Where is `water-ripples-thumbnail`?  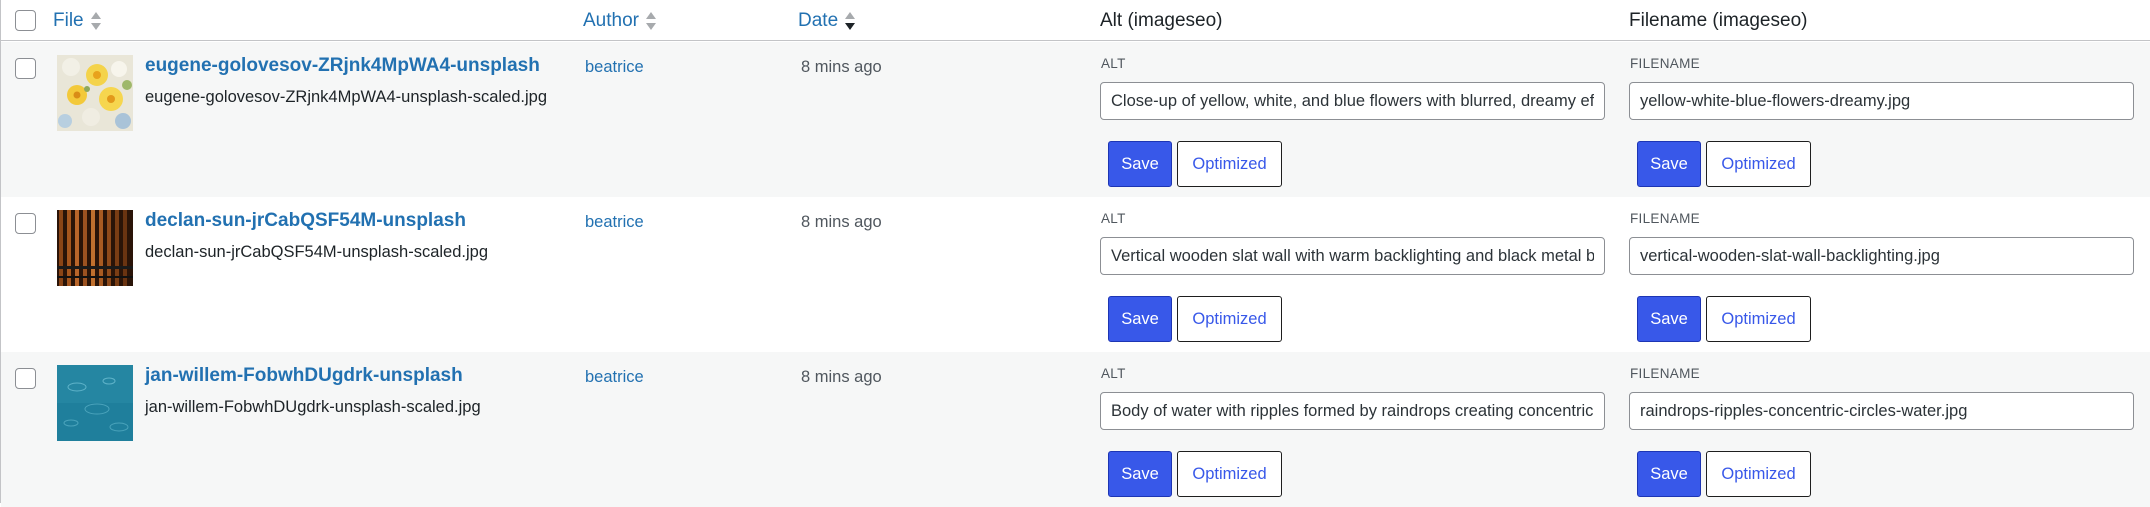
water-ripples-thumbnail is located at coordinates (95, 403).